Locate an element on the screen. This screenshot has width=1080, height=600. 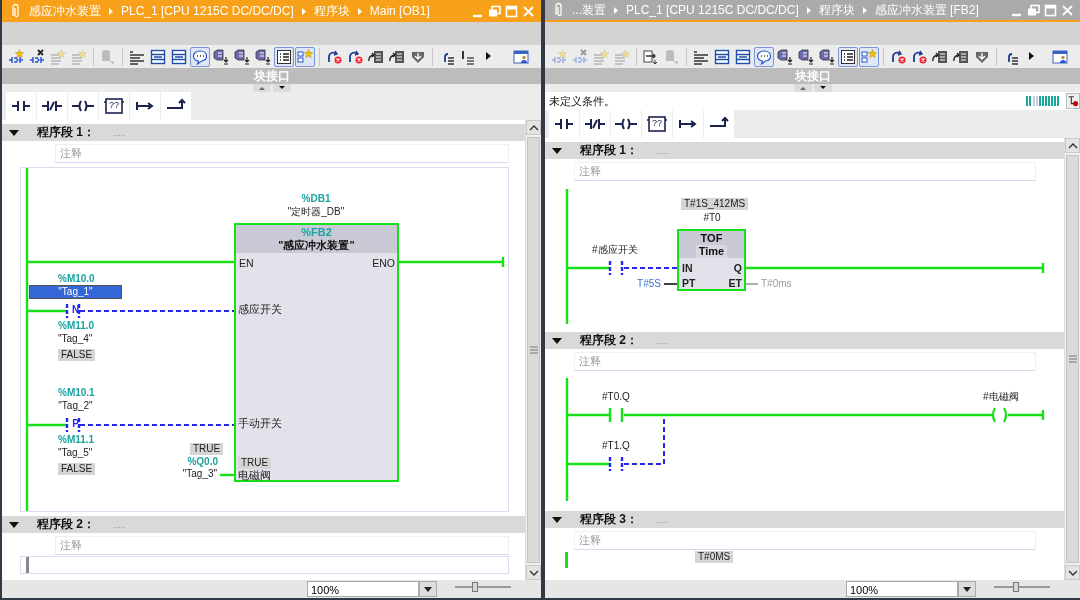
pin-label: ENO is located at coordinates (383, 263).